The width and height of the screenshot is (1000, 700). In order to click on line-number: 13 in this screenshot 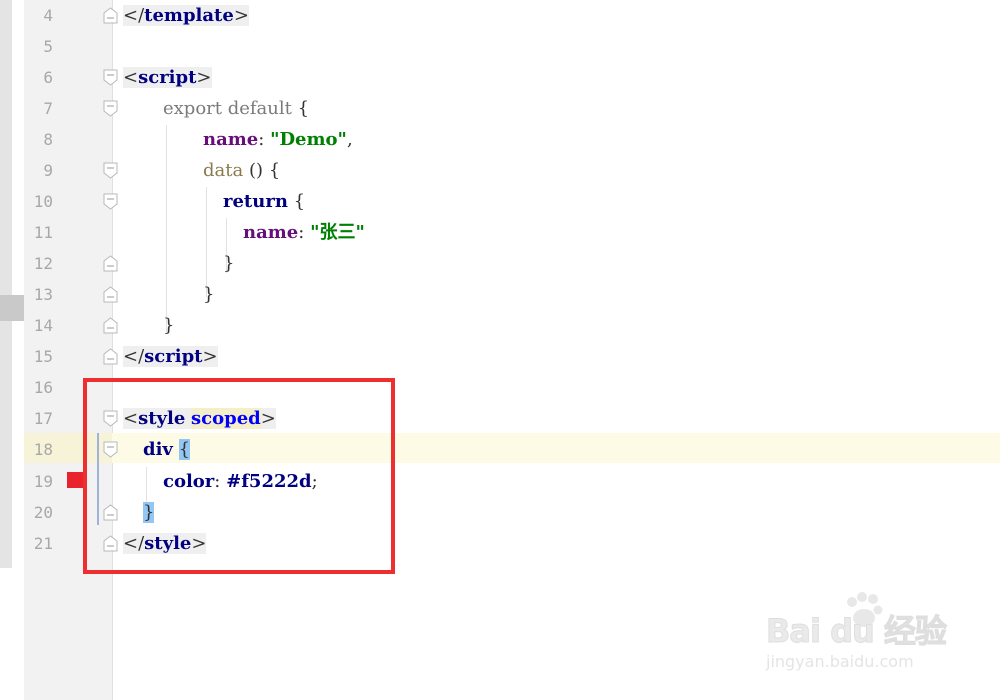, I will do `click(43, 294)`.